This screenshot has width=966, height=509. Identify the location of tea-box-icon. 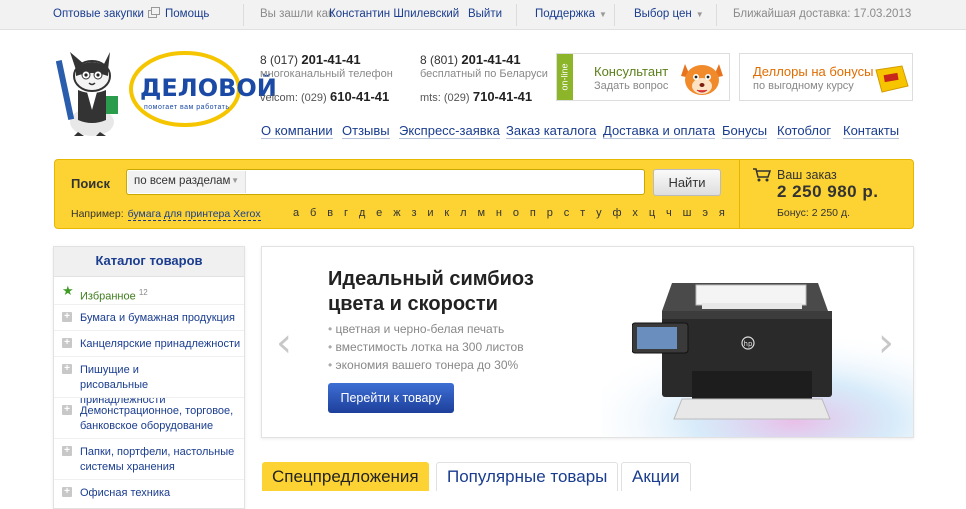
(892, 79).